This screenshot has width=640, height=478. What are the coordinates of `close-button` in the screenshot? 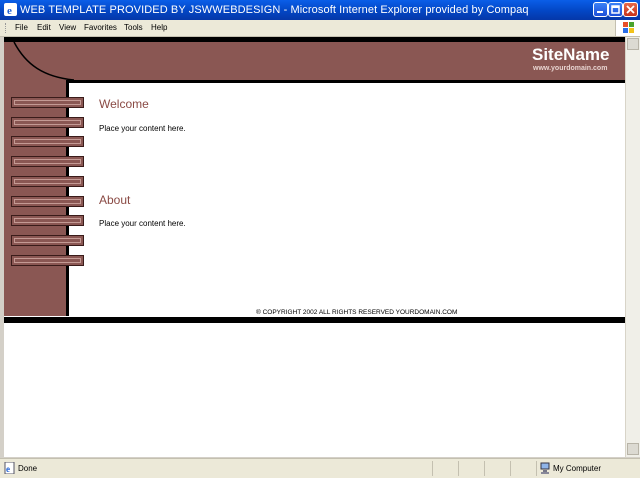 It's located at (630, 9).